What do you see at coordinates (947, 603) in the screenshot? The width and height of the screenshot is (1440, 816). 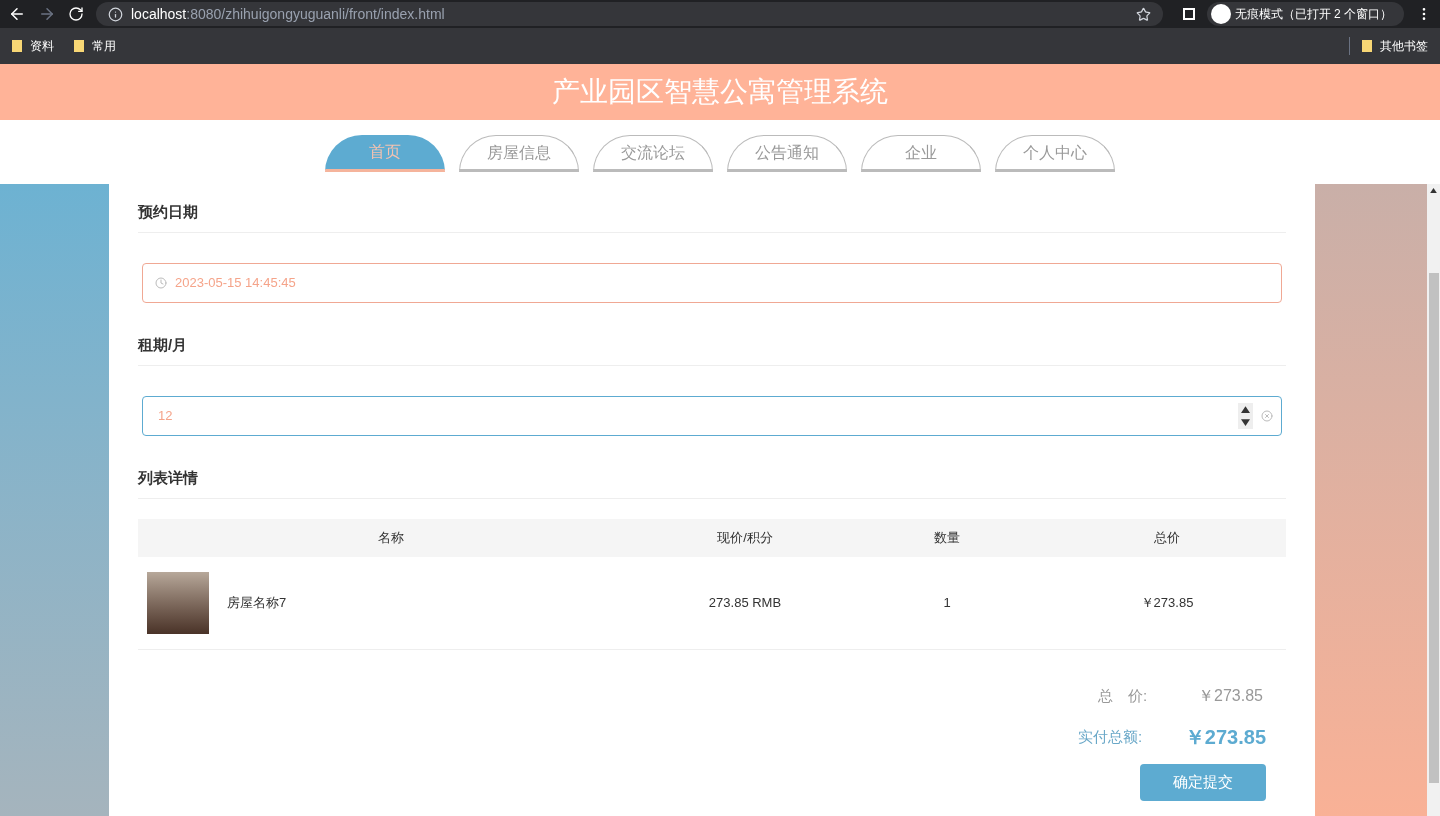 I see `table-cell-text: 1` at bounding box center [947, 603].